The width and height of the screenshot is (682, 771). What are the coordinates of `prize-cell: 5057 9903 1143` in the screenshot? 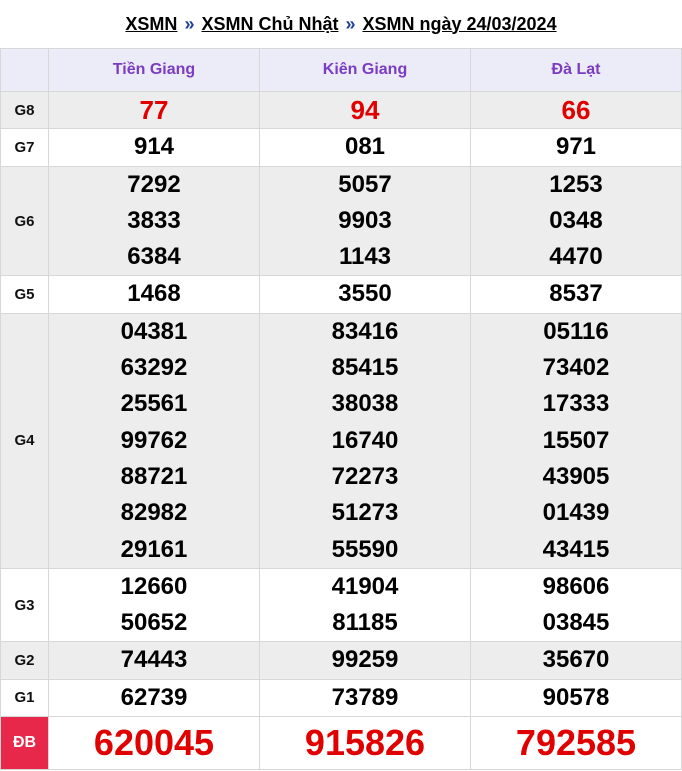 It's located at (365, 221).